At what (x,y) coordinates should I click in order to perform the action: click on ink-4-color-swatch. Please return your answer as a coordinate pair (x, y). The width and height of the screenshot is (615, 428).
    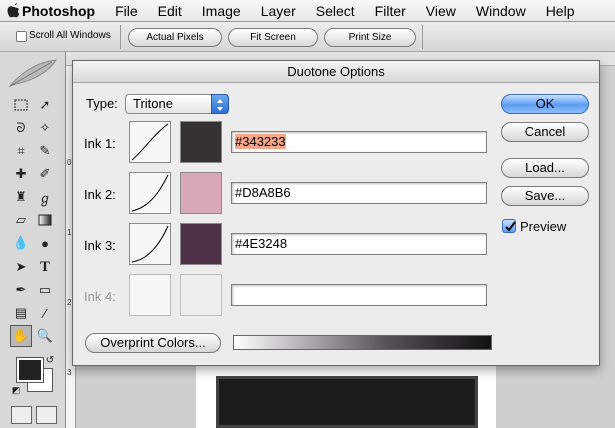
    Looking at the image, I should click on (201, 295).